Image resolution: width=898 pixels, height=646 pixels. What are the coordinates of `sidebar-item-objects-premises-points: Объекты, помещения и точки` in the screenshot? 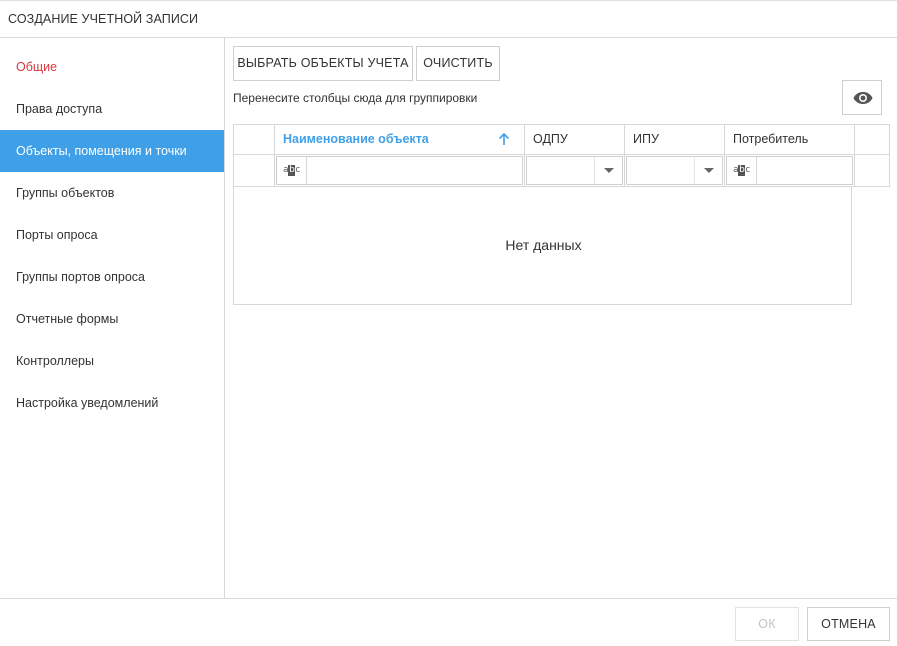 It's located at (112, 151).